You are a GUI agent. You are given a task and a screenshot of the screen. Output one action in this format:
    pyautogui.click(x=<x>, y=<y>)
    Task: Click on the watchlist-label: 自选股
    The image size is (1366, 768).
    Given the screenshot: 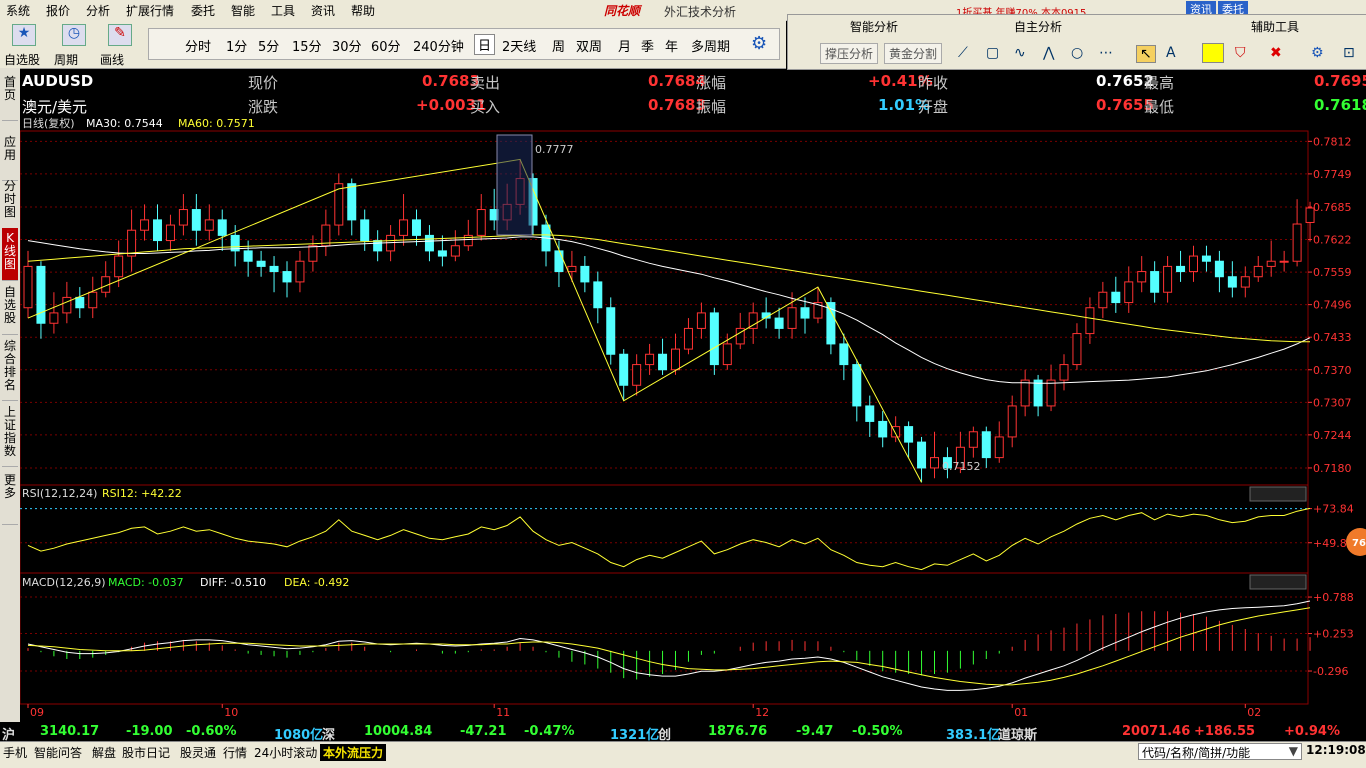 What is the action you would take?
    pyautogui.click(x=22, y=60)
    